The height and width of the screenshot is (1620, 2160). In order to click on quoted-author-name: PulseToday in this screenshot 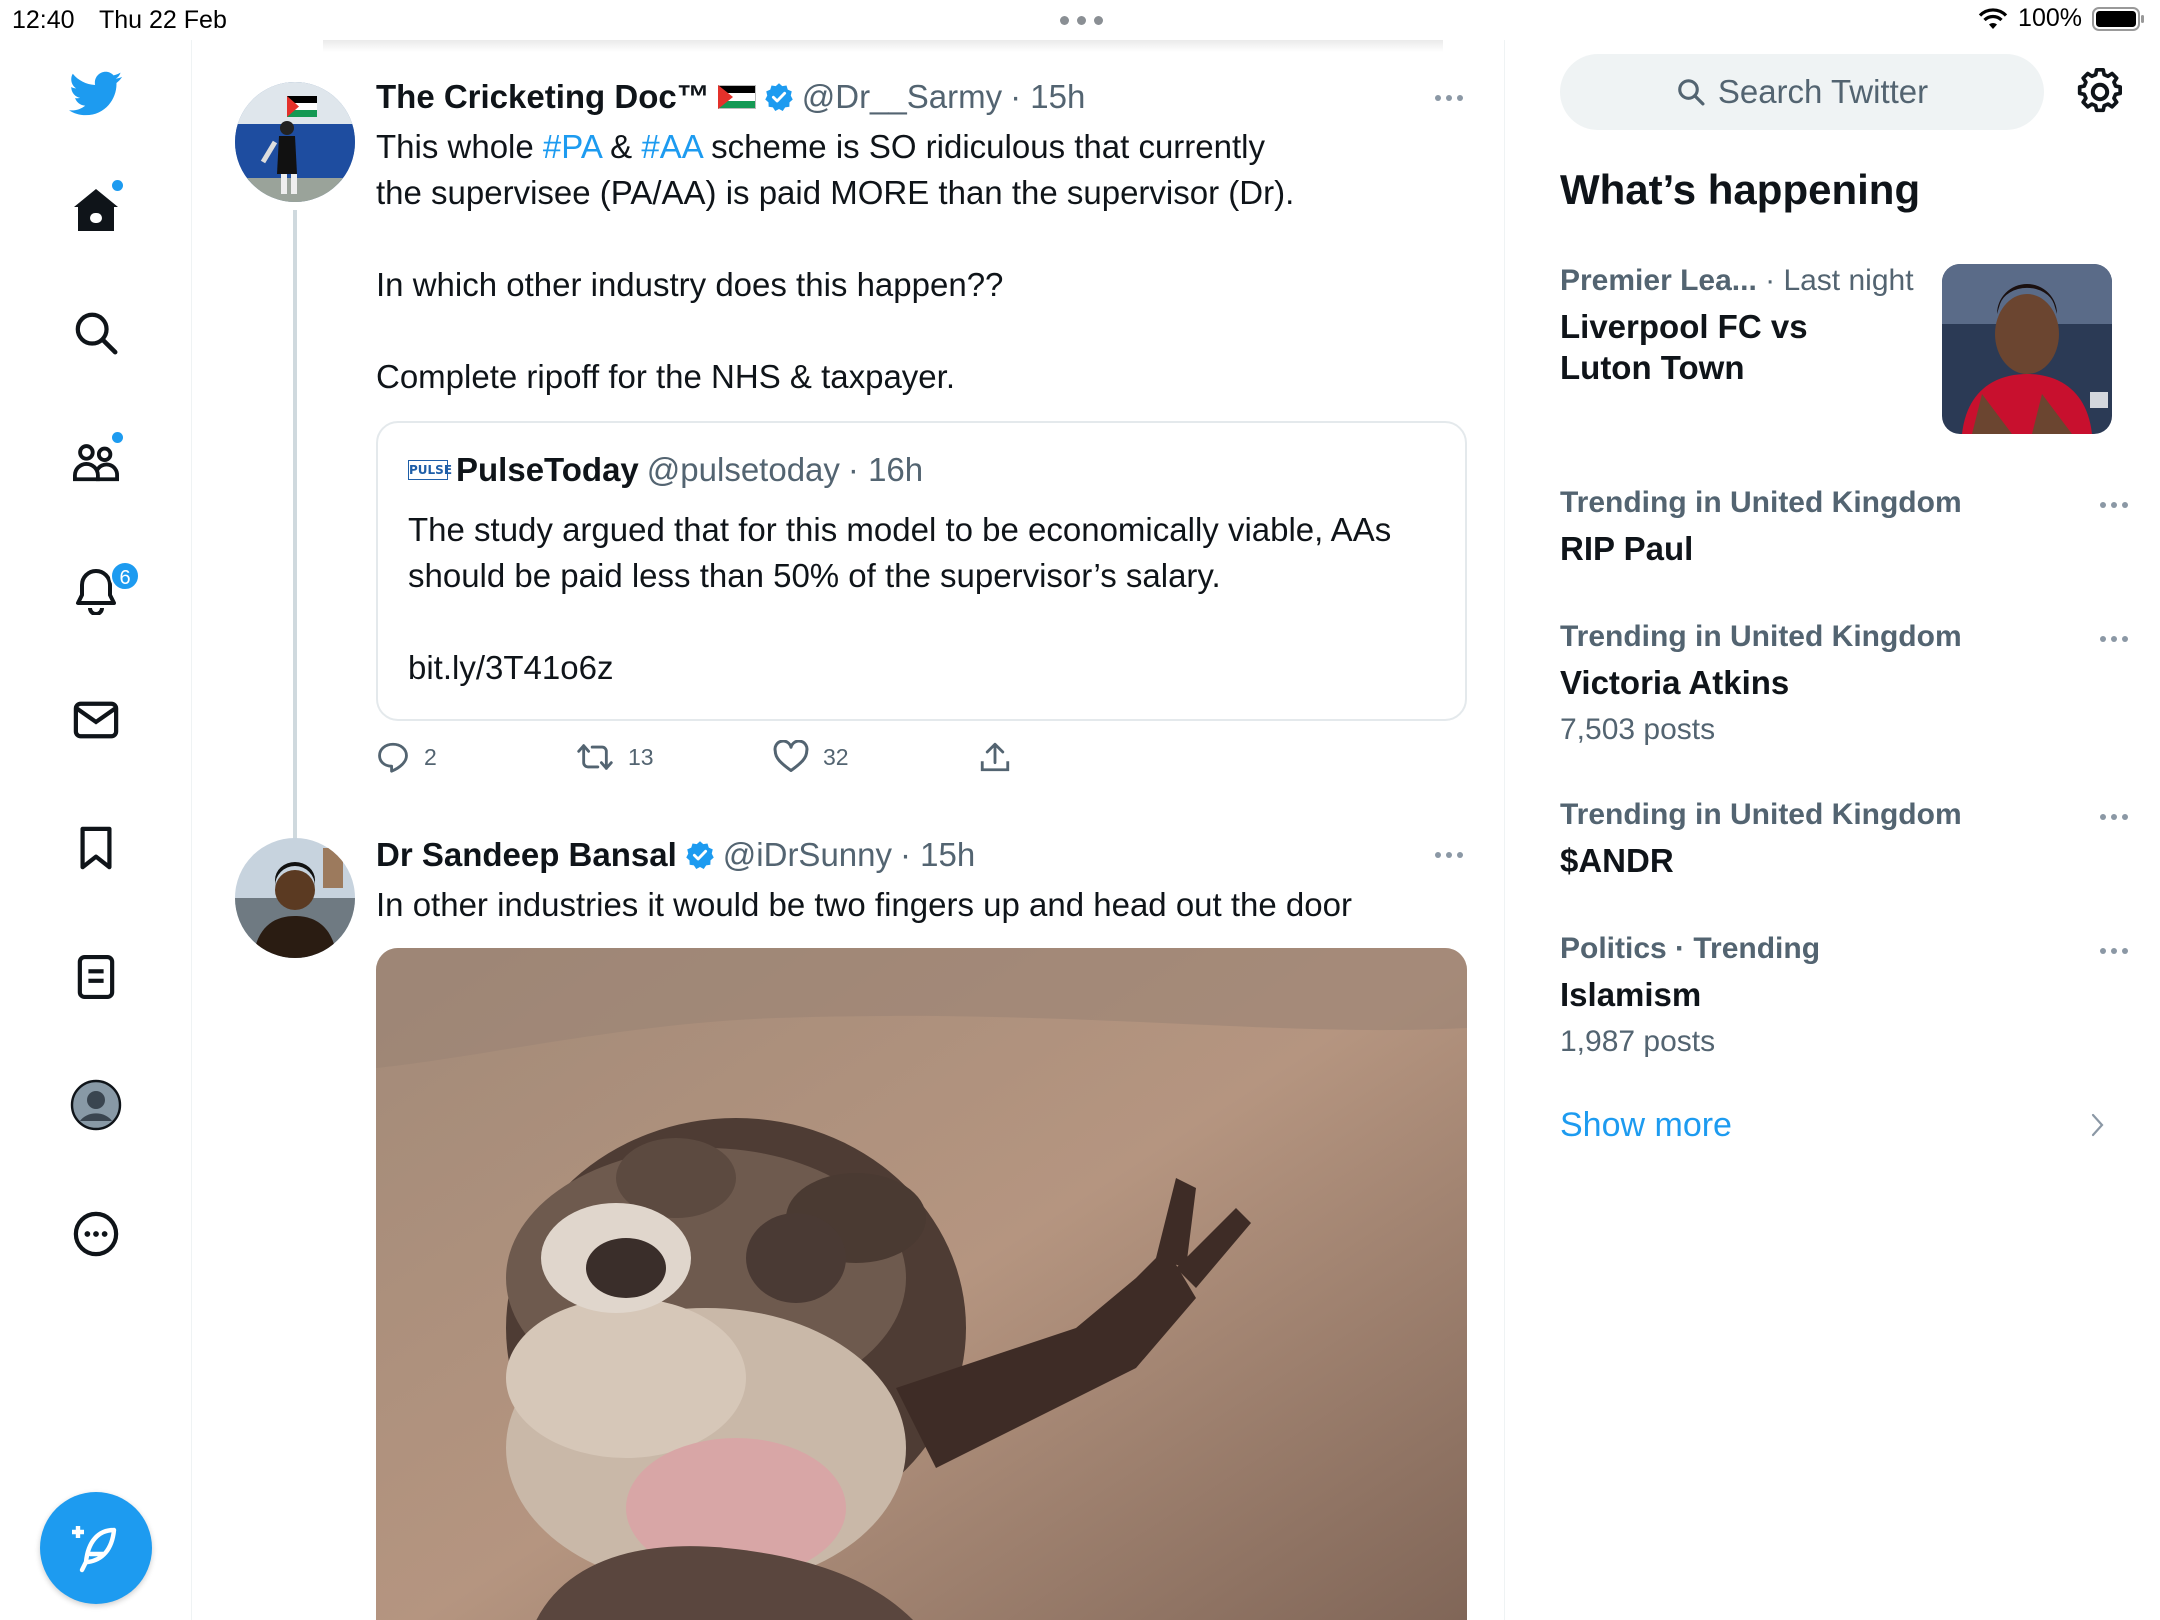, I will do `click(547, 469)`.